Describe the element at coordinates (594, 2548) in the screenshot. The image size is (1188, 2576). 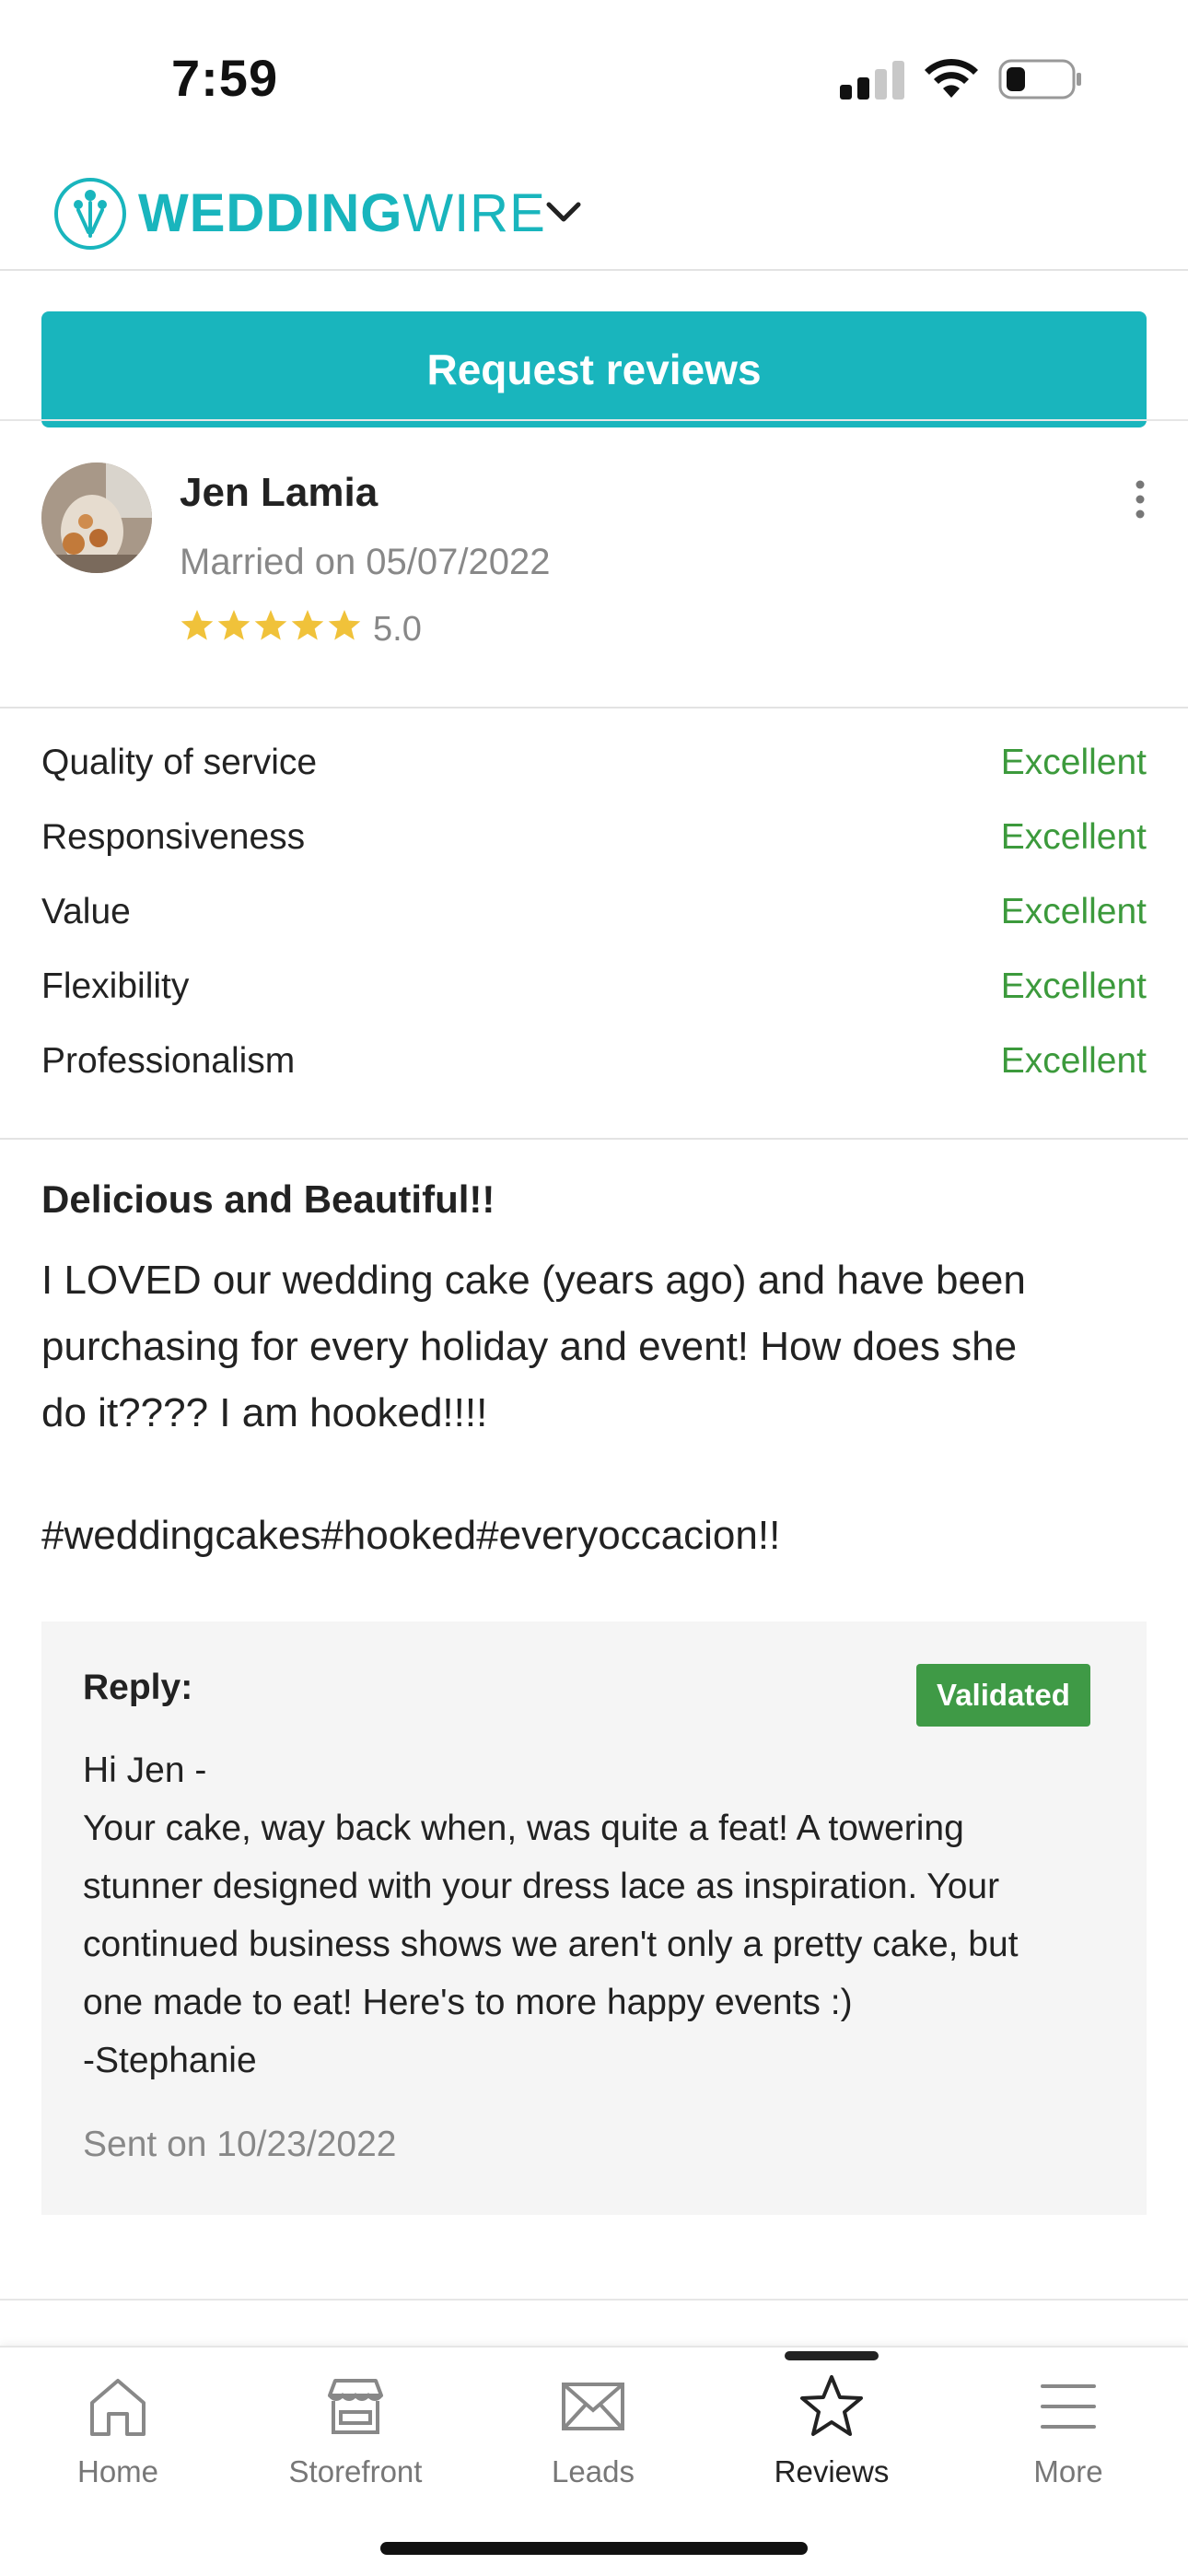
I see `home-indicator` at that location.